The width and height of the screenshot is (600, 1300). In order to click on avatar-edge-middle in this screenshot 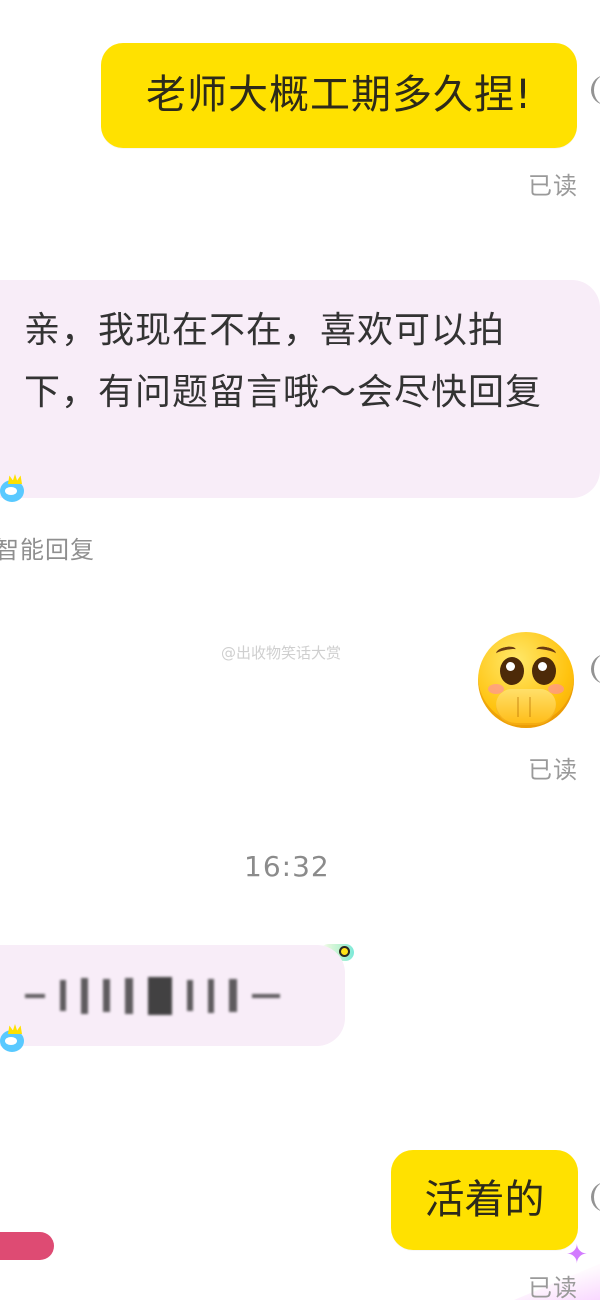, I will do `click(595, 669)`.